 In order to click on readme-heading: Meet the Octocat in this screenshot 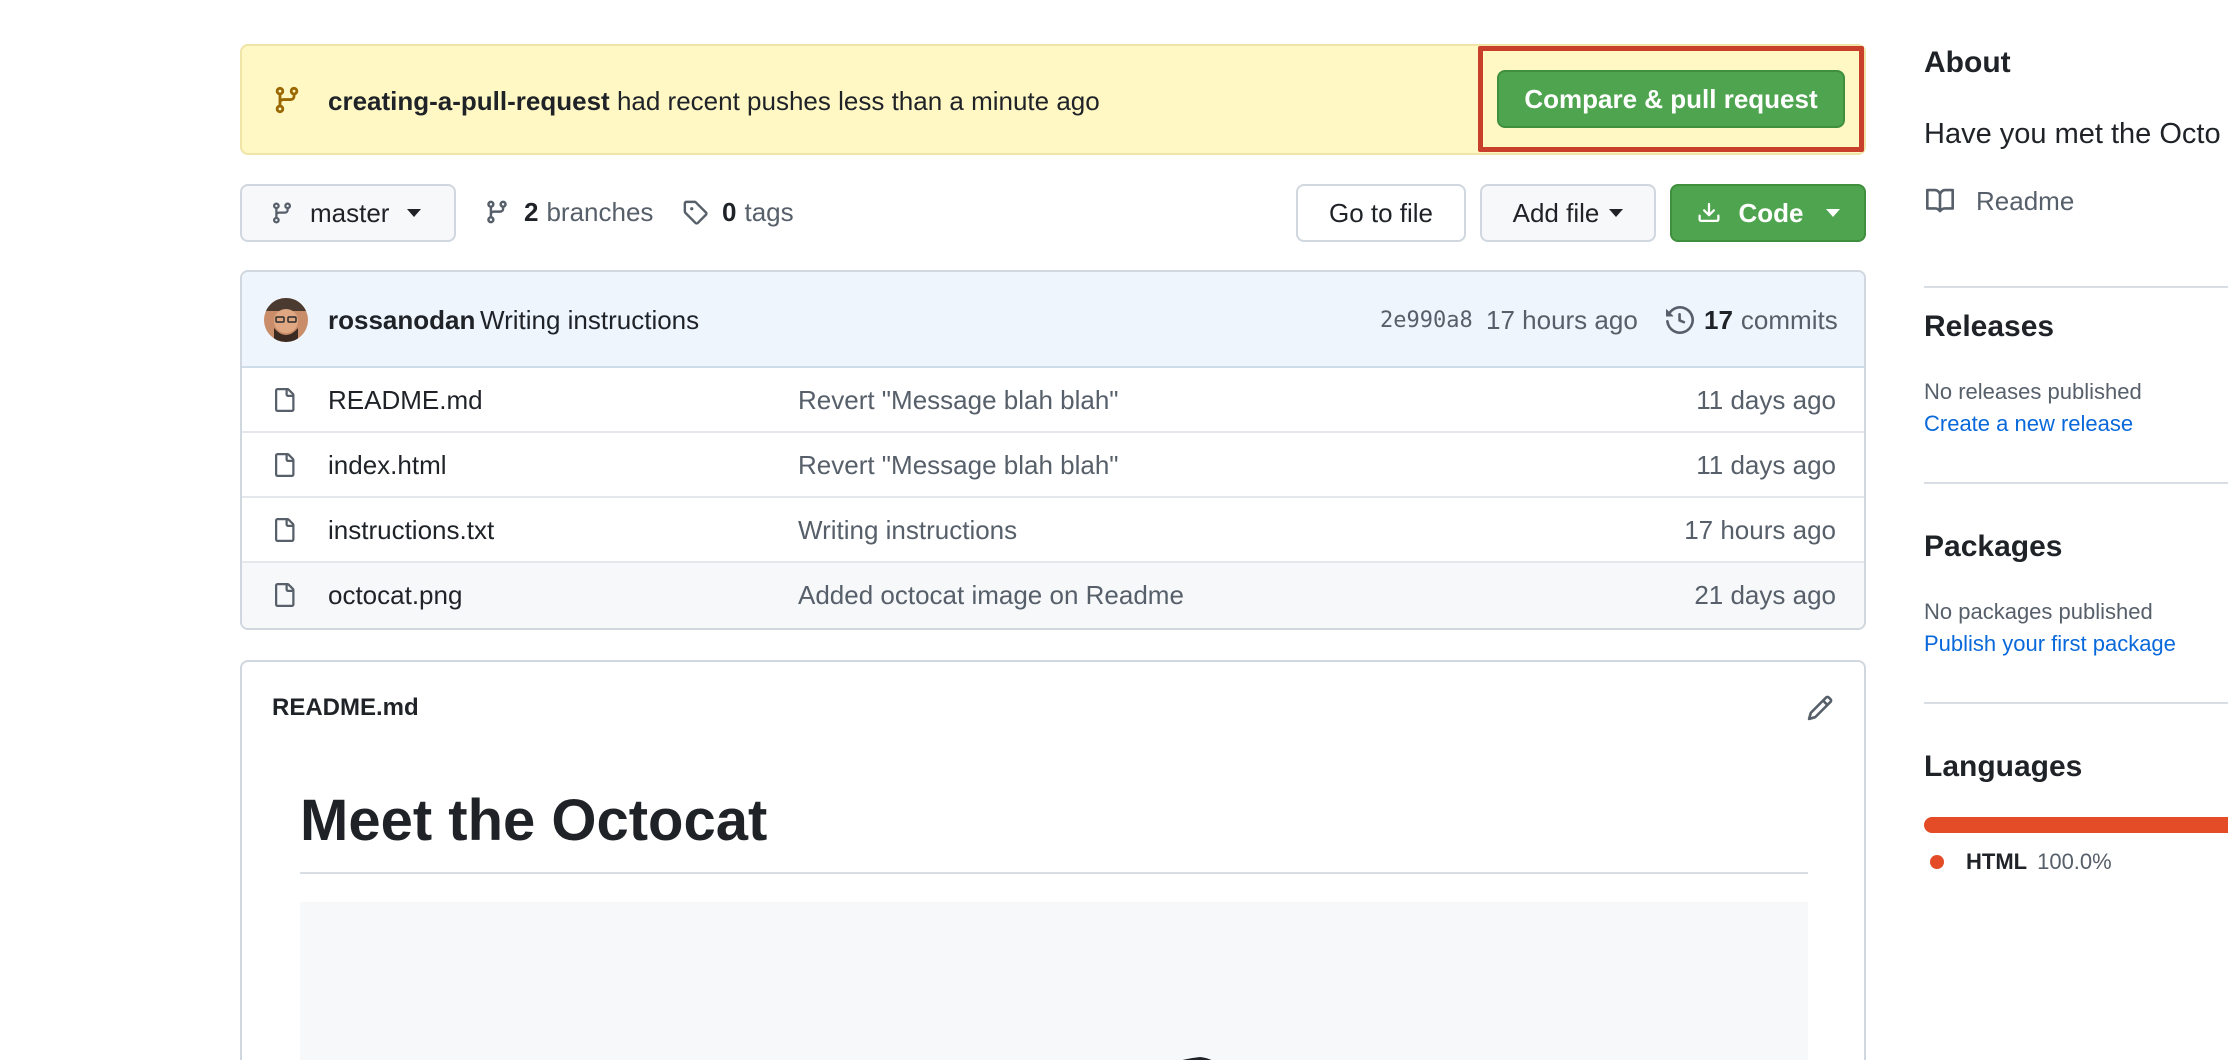, I will do `click(534, 820)`.